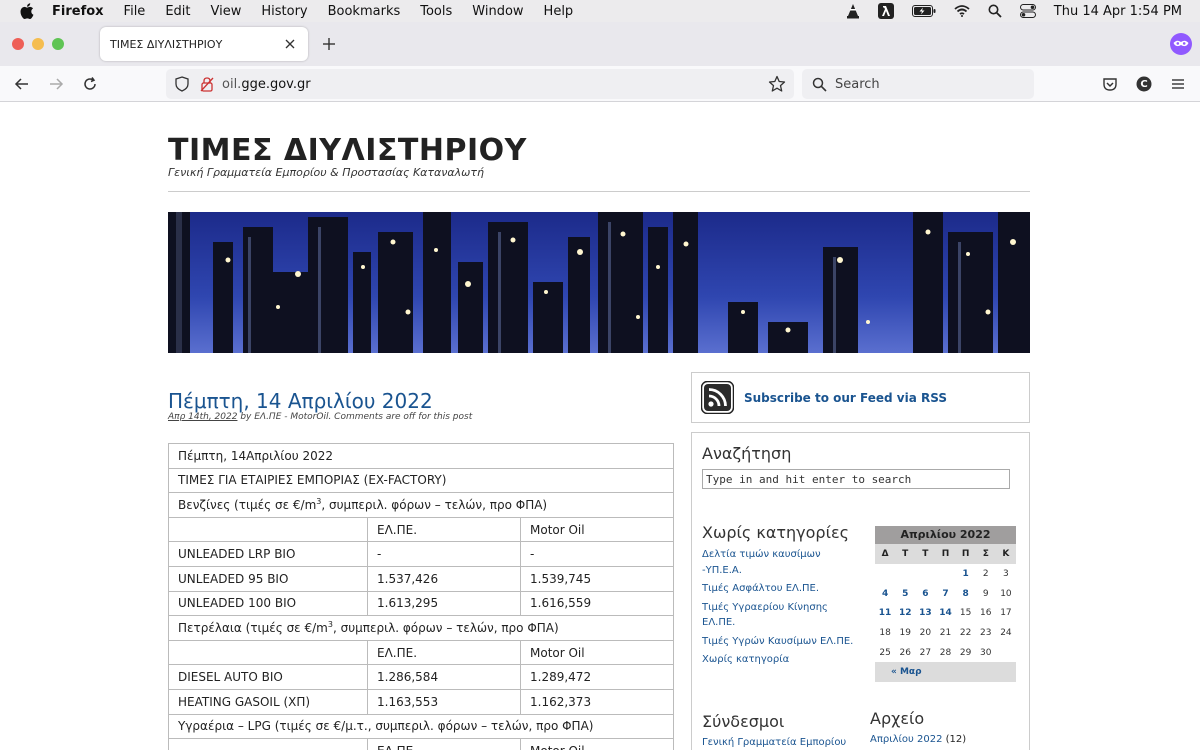  What do you see at coordinates (597, 744) in the screenshot?
I see `table-header-motoroil: Motor Oil` at bounding box center [597, 744].